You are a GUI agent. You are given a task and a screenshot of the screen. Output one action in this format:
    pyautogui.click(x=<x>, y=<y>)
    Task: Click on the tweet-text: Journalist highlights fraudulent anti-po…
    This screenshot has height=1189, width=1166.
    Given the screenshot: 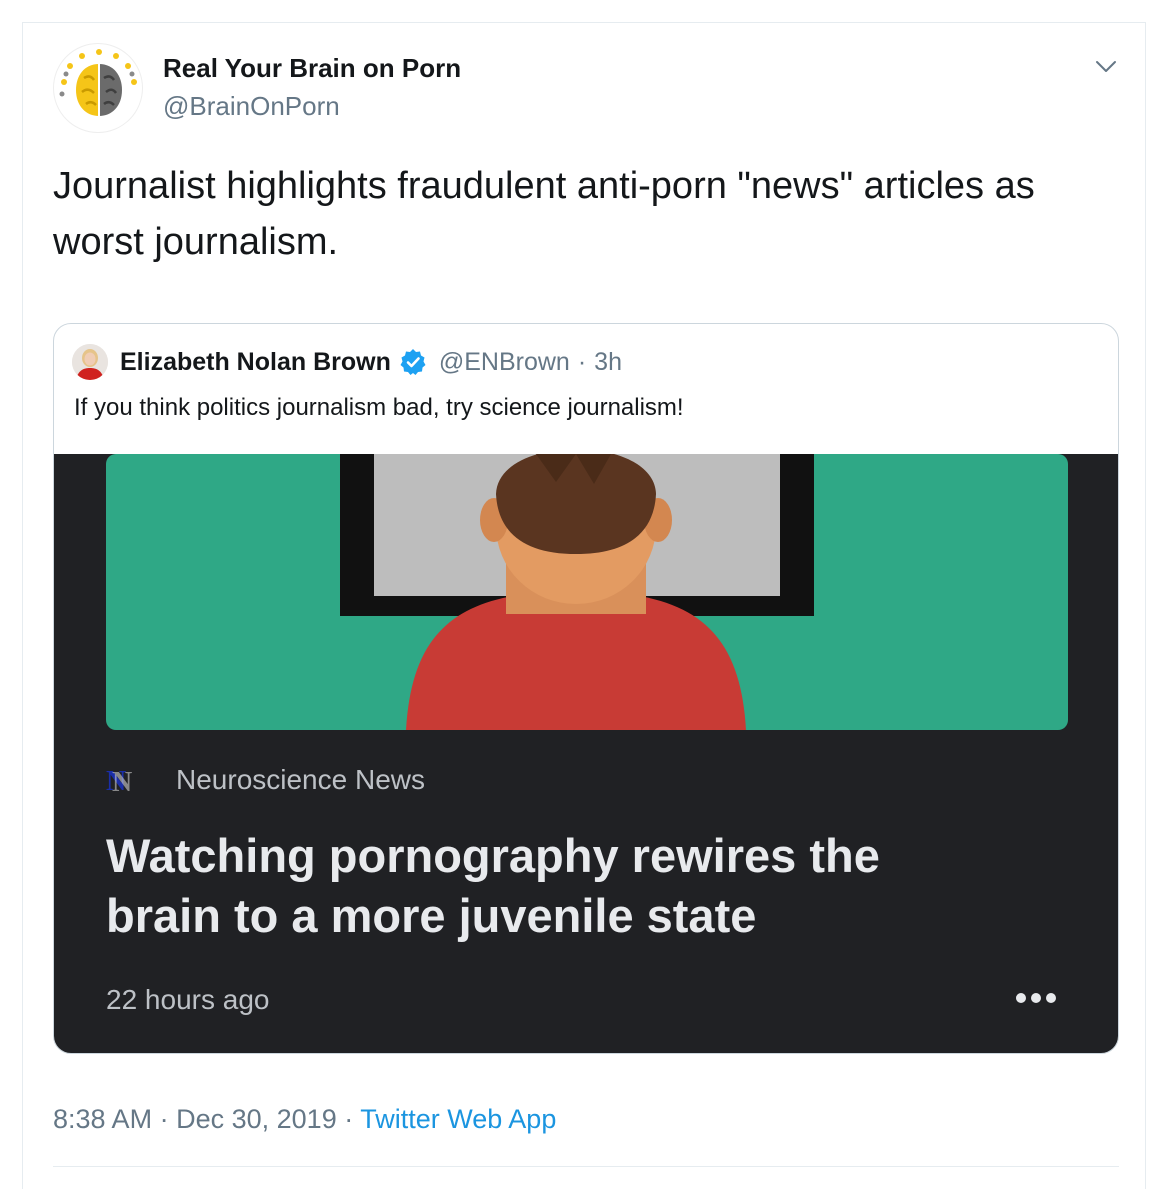 What is the action you would take?
    pyautogui.click(x=544, y=214)
    